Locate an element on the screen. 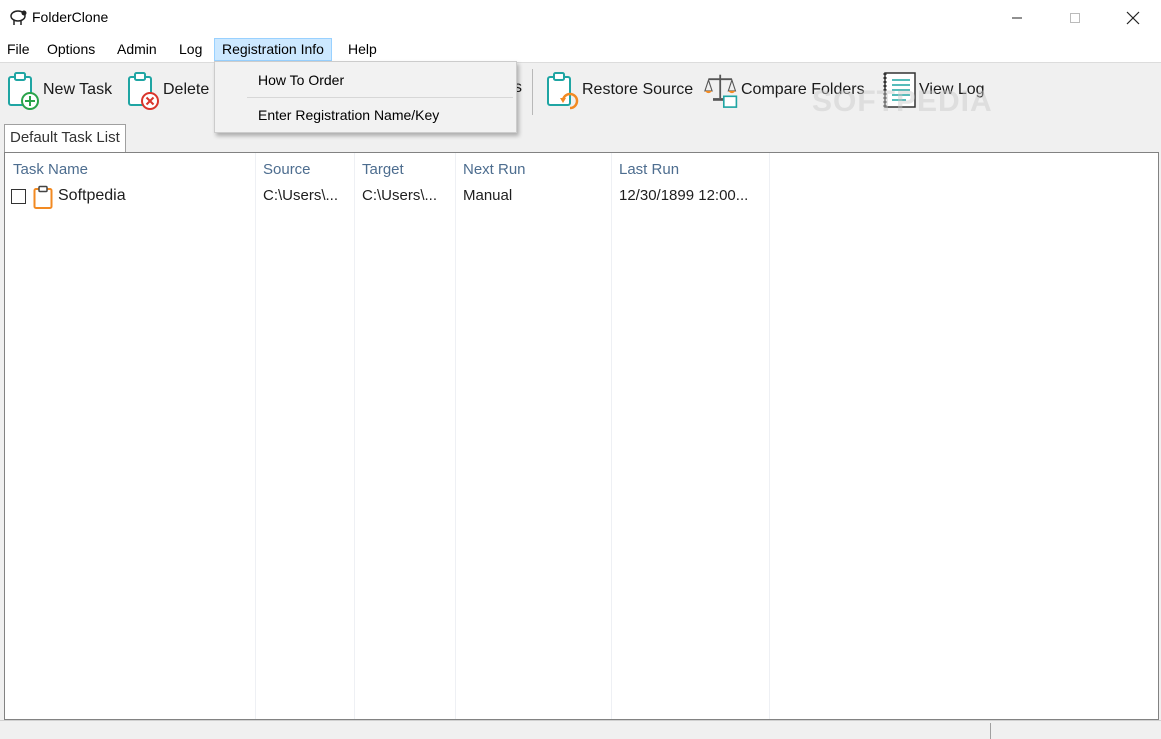 Image resolution: width=1161 pixels, height=739 pixels. column-header-task-name: Task Name is located at coordinates (46, 170).